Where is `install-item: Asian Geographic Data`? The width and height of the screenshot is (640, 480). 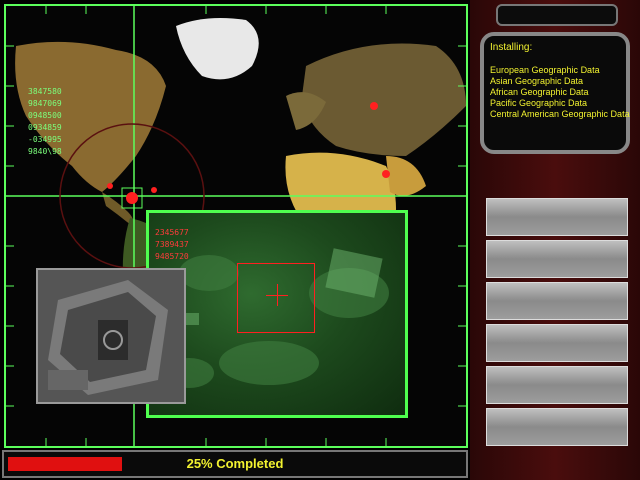 install-item: Asian Geographic Data is located at coordinates (537, 81).